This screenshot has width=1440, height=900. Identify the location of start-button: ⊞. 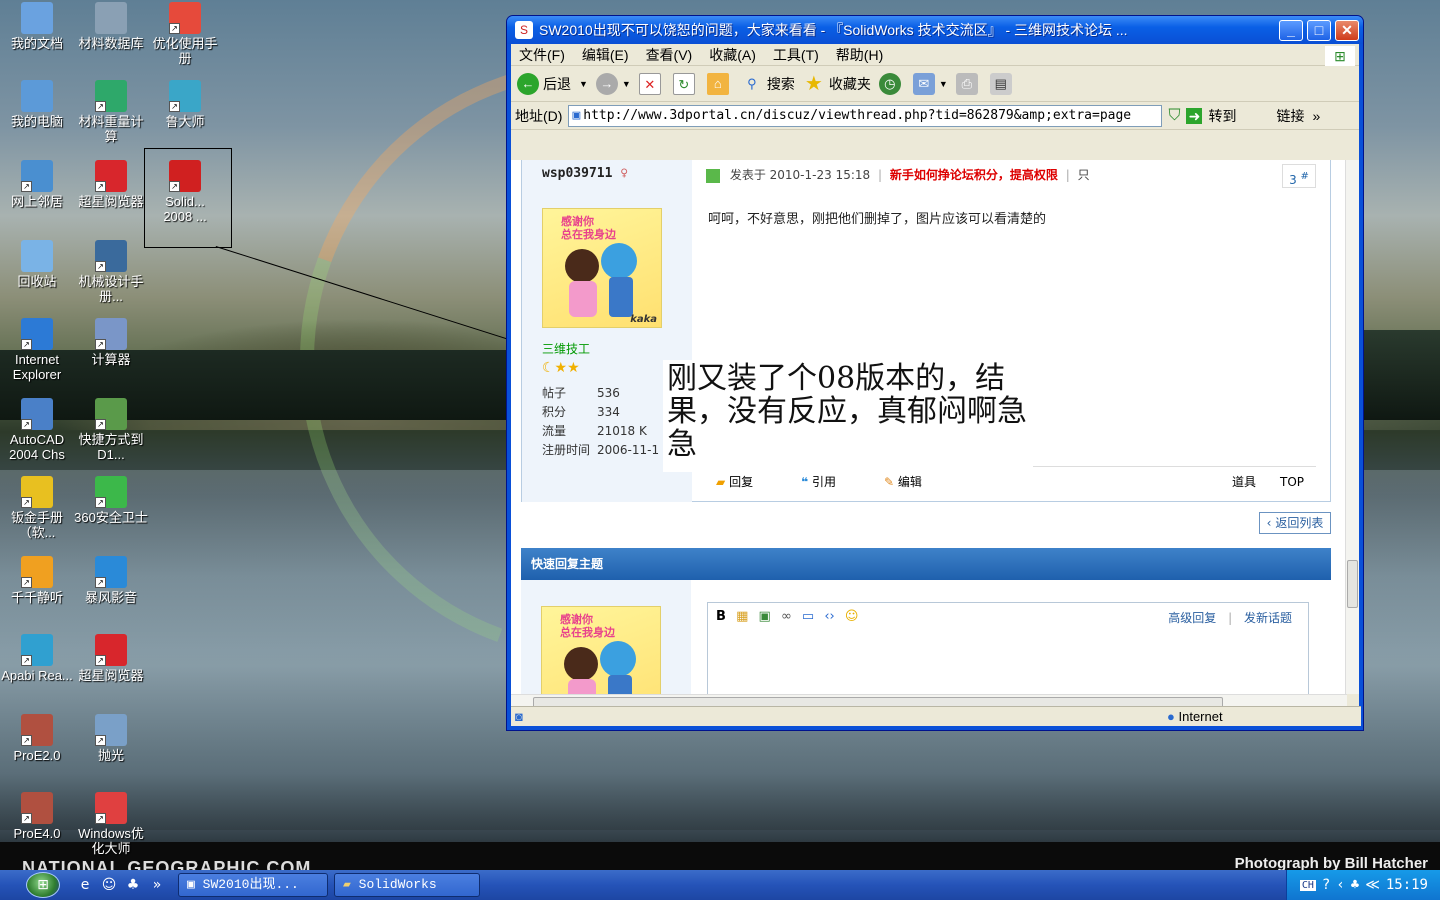
(31, 885).